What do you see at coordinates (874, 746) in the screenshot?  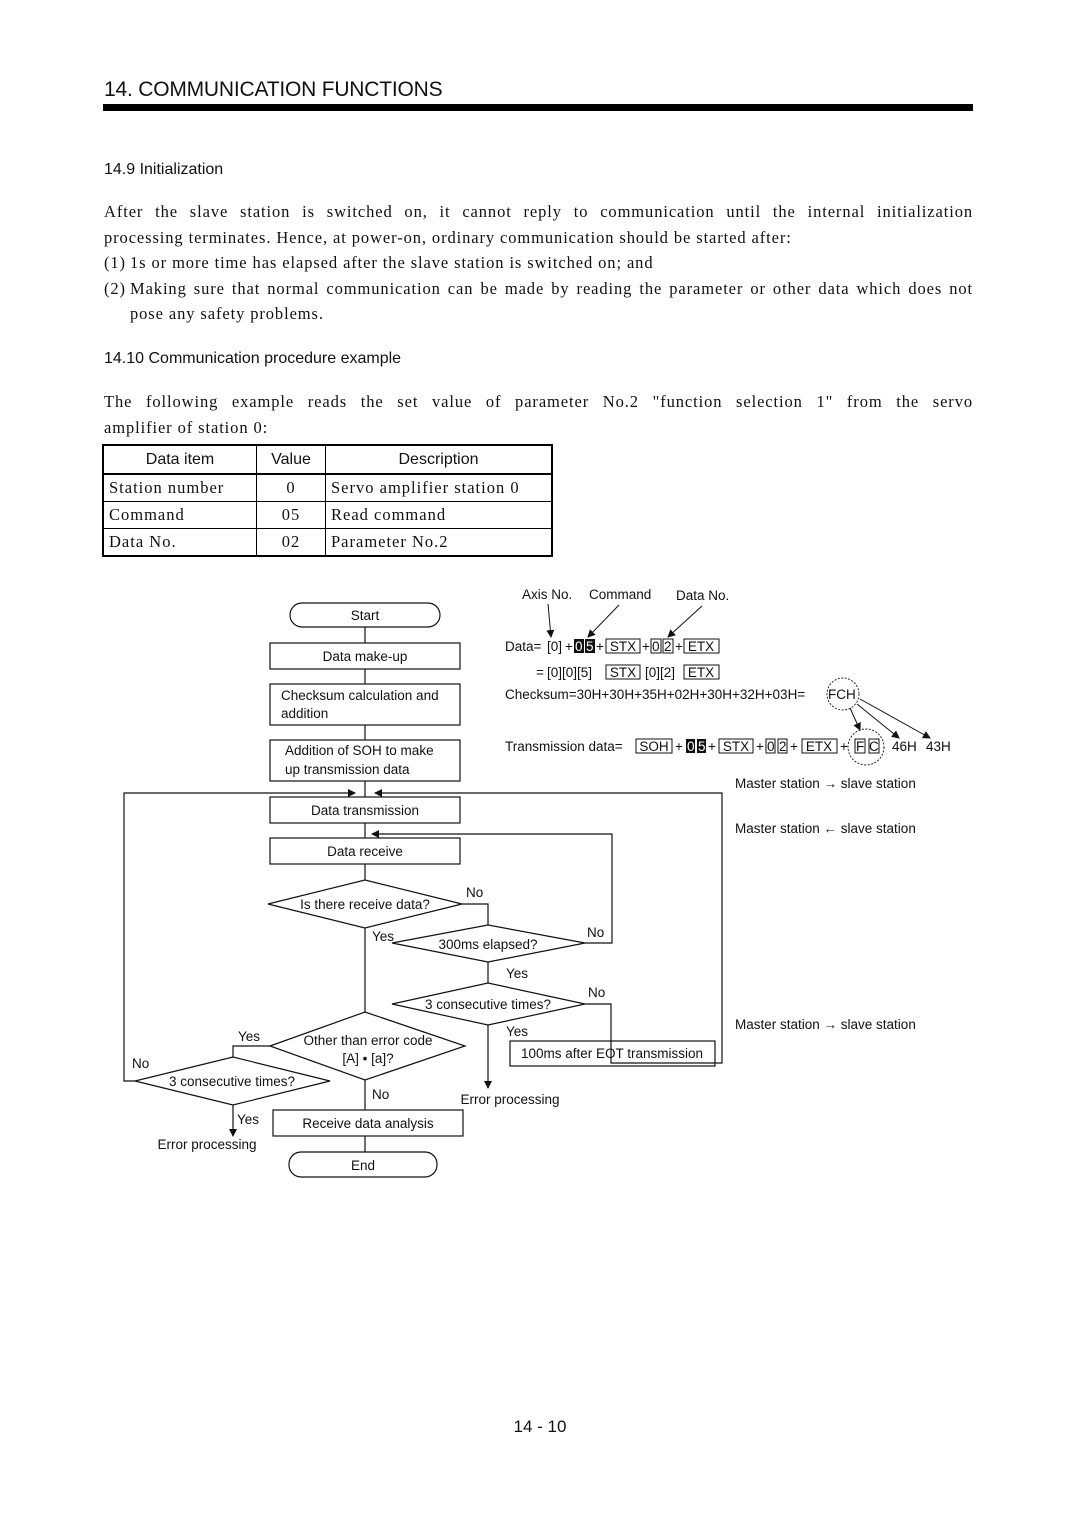 I see `checksum-digit: C` at bounding box center [874, 746].